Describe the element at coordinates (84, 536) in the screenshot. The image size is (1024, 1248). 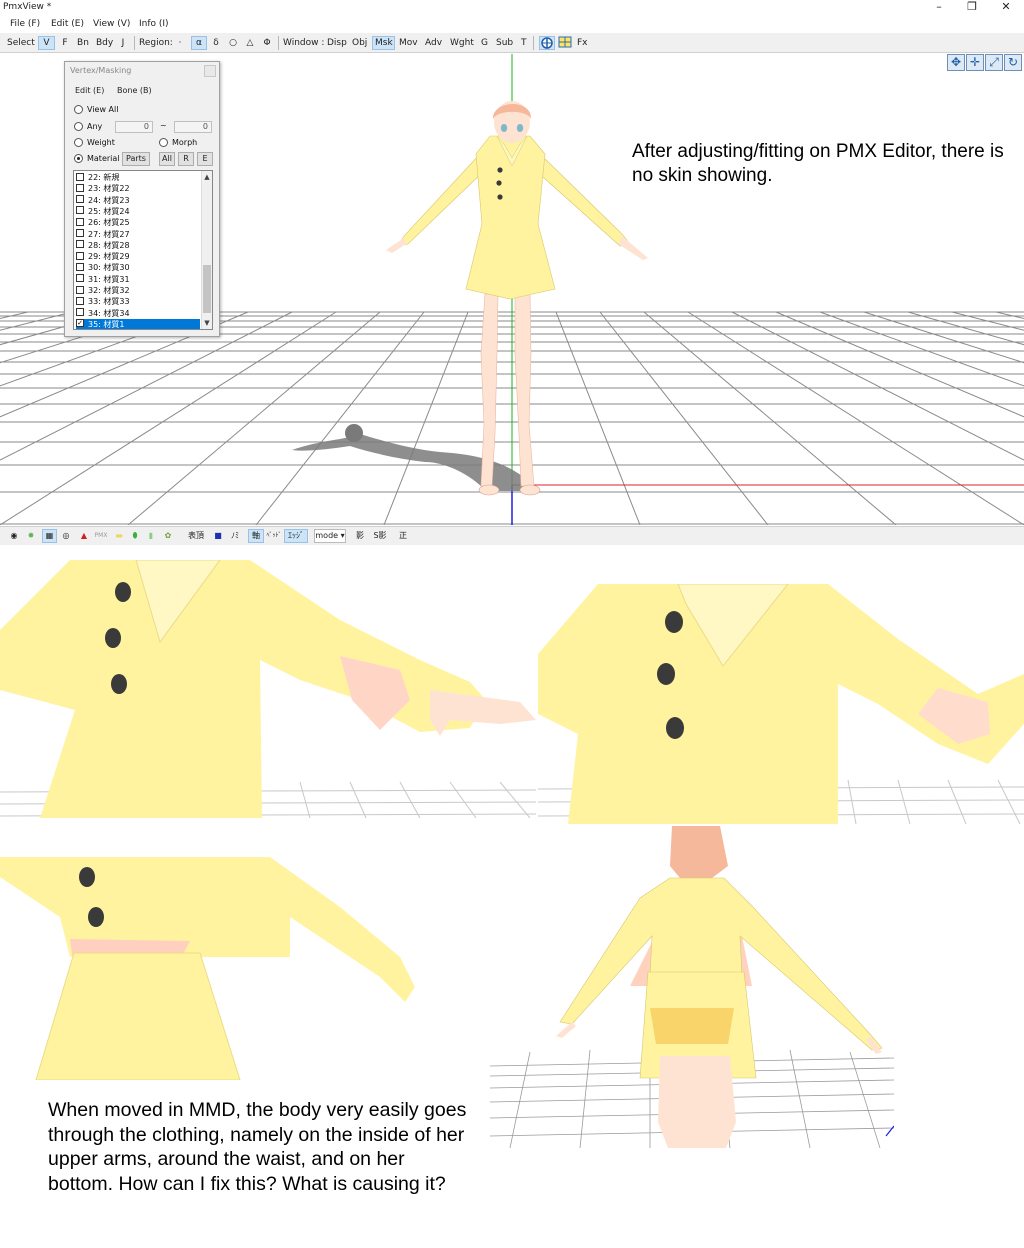
I see `triangle-icon: ▲` at that location.